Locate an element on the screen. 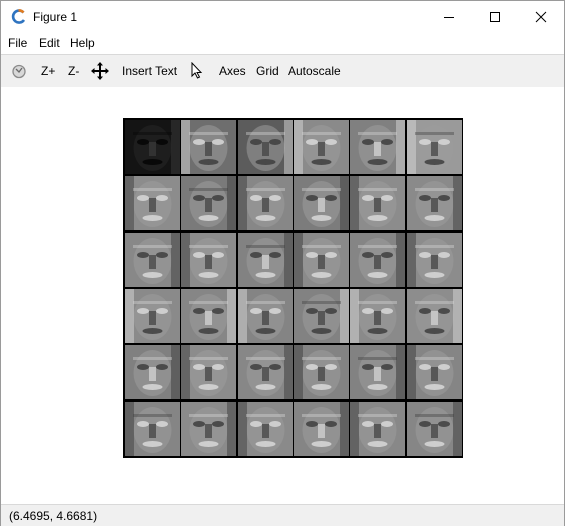  minimize-button is located at coordinates (449, 16).